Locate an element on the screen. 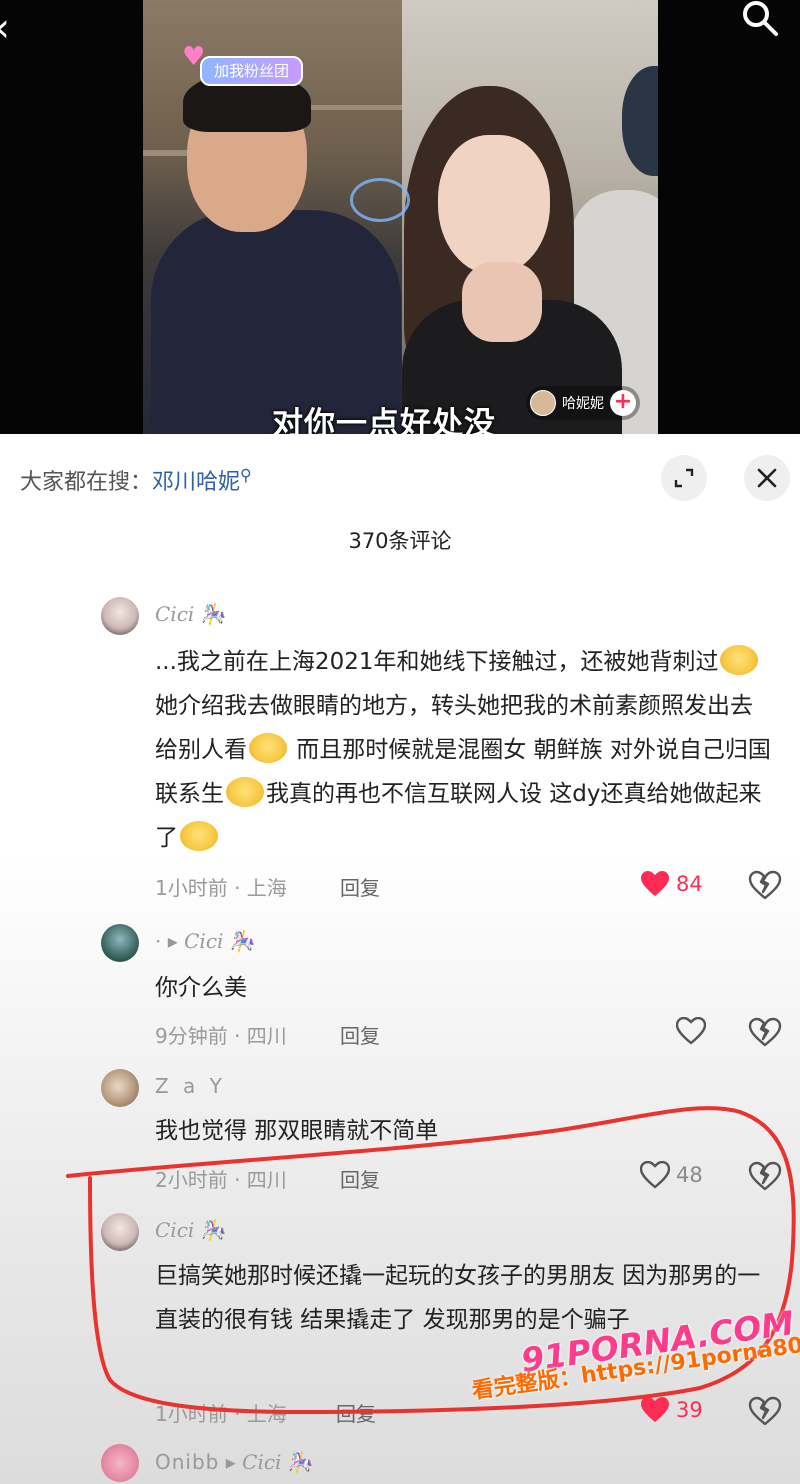  host-name: 哈妮妮 is located at coordinates (583, 404).